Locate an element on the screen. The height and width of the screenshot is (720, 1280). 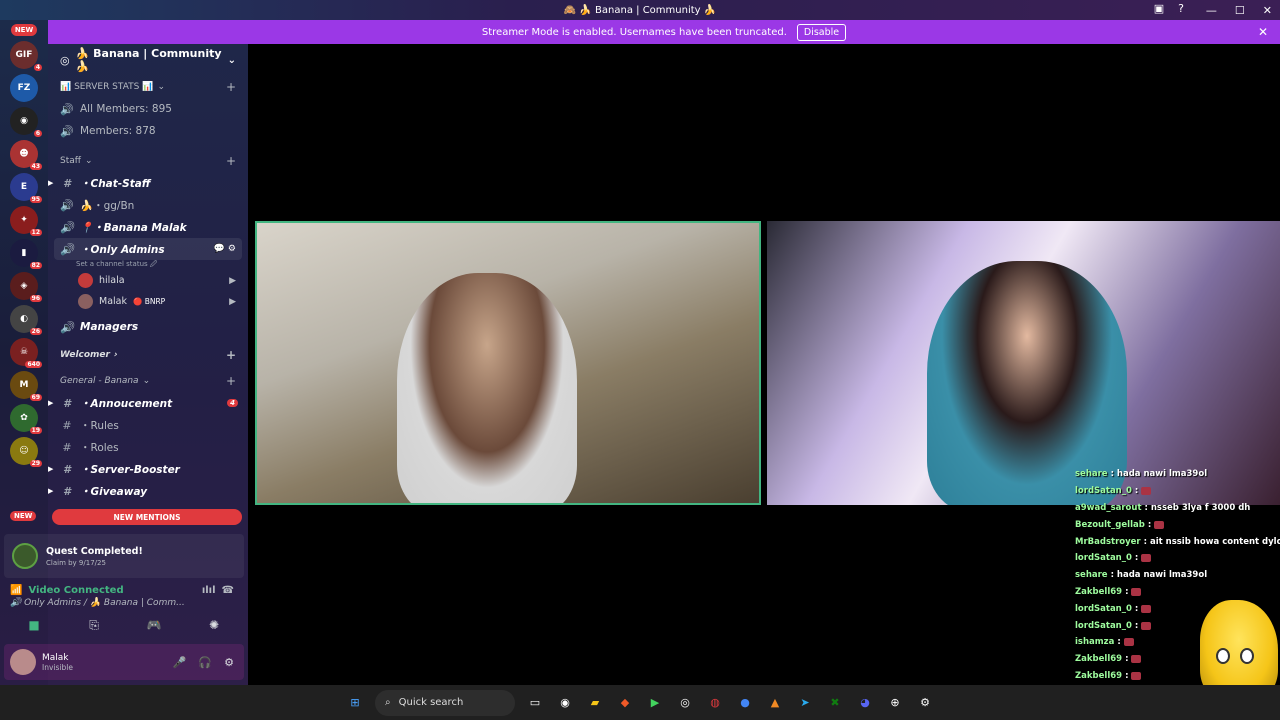
voice-user: Malak 🔴 BNRP ▶ is located at coordinates (148, 301).